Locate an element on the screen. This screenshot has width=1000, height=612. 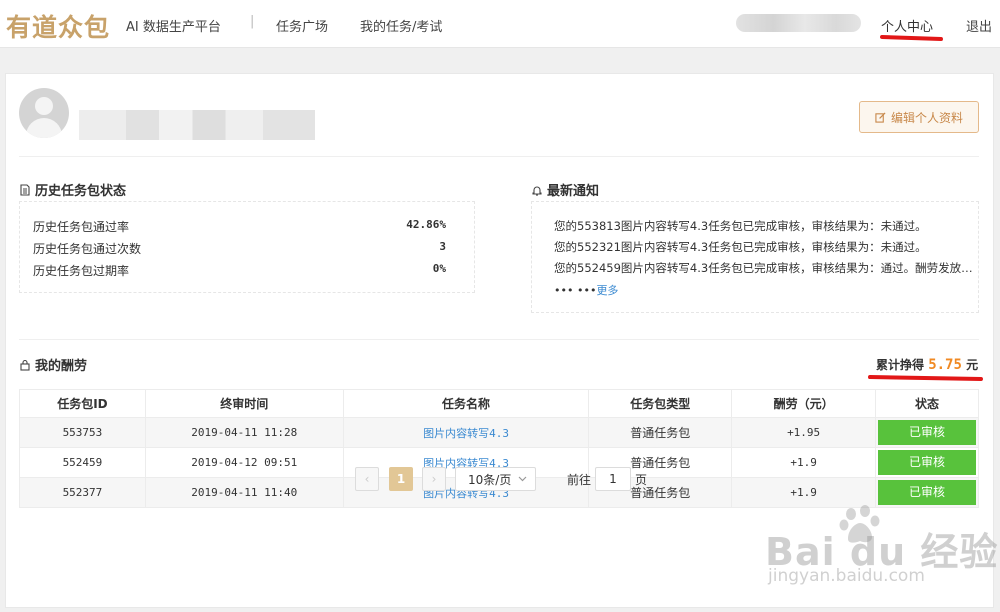
notice-more: ••• •••更多 is located at coordinates (586, 290).